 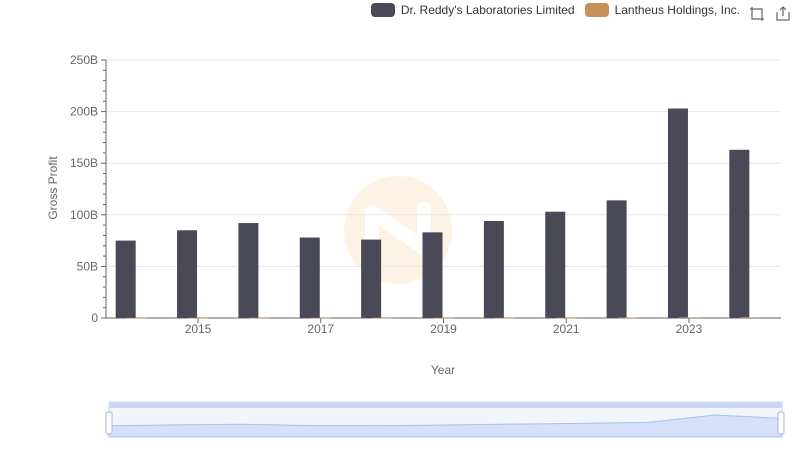 I want to click on legend-item-lantheus: Lantheus Holdings, Inc., so click(x=662, y=10).